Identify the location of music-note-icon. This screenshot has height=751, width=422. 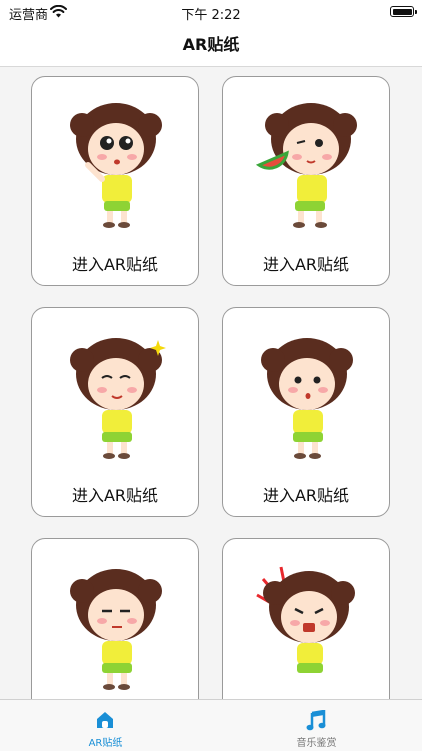
(316, 720).